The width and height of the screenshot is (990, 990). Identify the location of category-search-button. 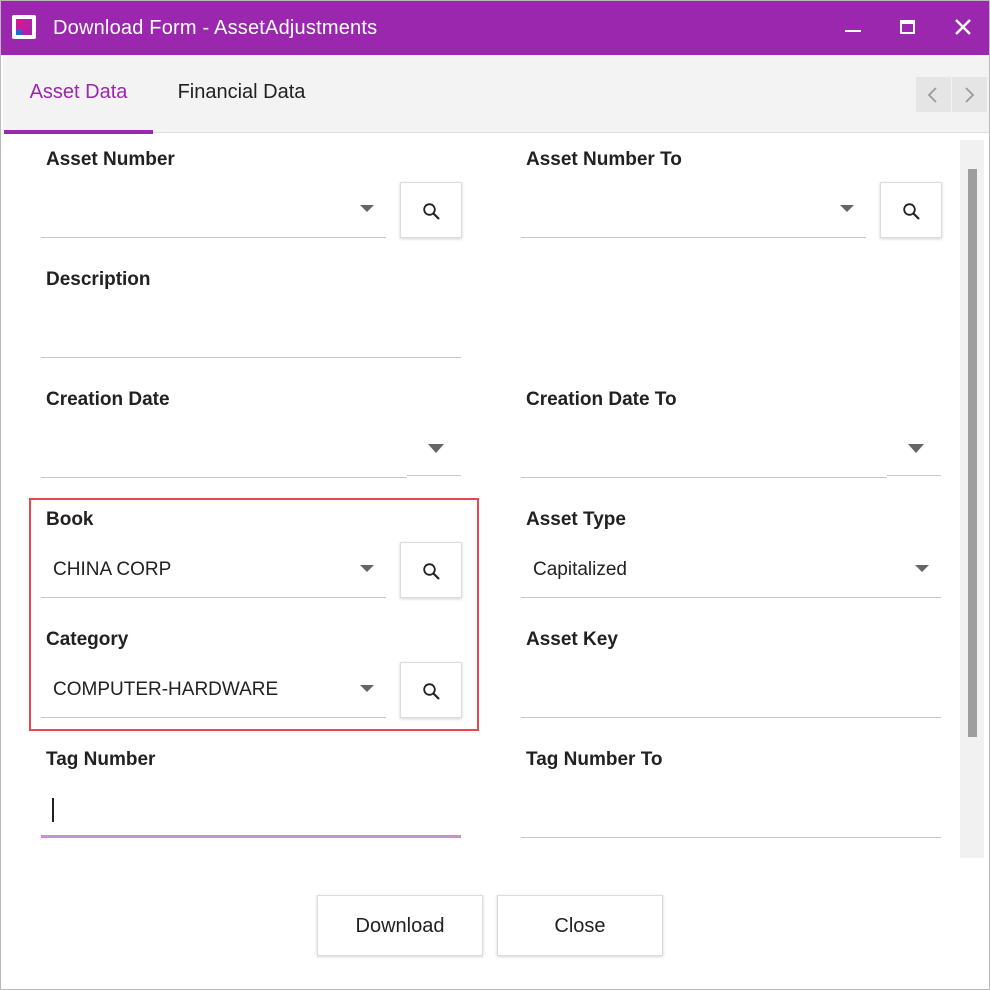
(431, 690).